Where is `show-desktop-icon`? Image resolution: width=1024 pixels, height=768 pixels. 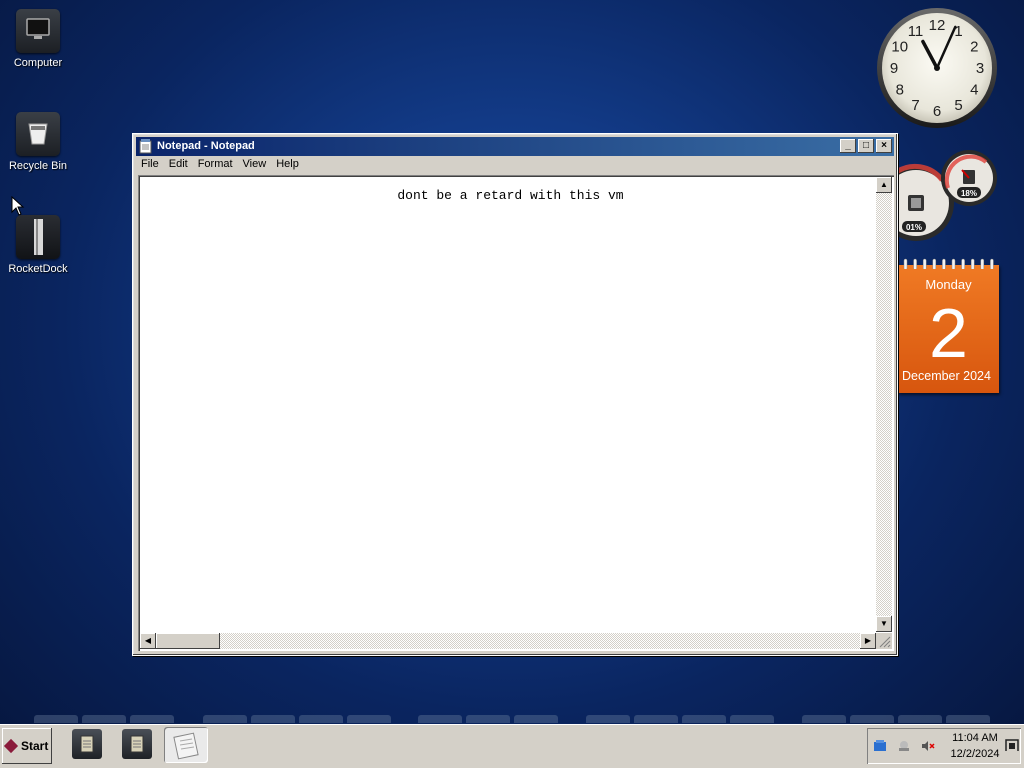
show-desktop-icon is located at coordinates (1012, 745).